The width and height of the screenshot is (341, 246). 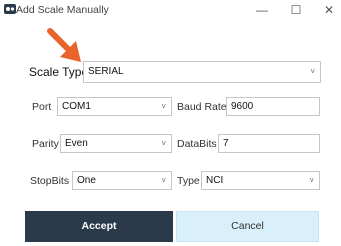 What do you see at coordinates (114, 106) in the screenshot?
I see `port-dropdown: COM1 ˅` at bounding box center [114, 106].